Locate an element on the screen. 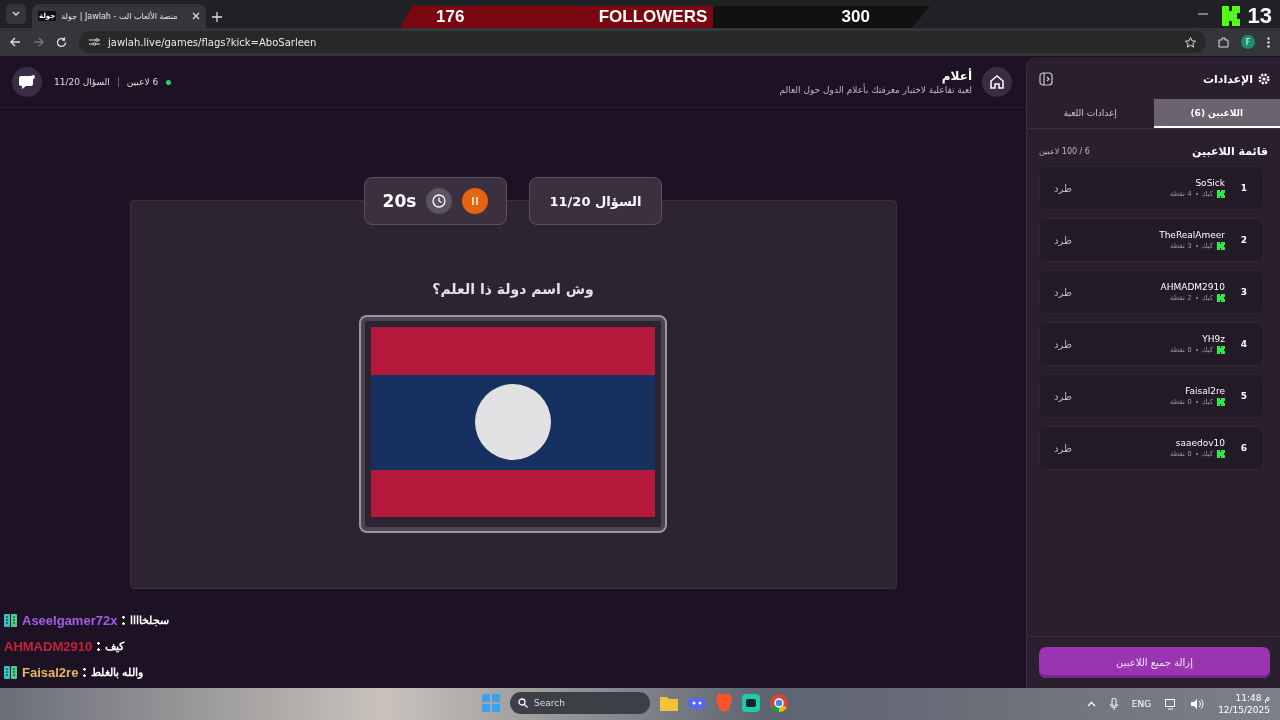  tab-title: جولة | Jawlah - منصة الألعاب الت is located at coordinates (120, 16).